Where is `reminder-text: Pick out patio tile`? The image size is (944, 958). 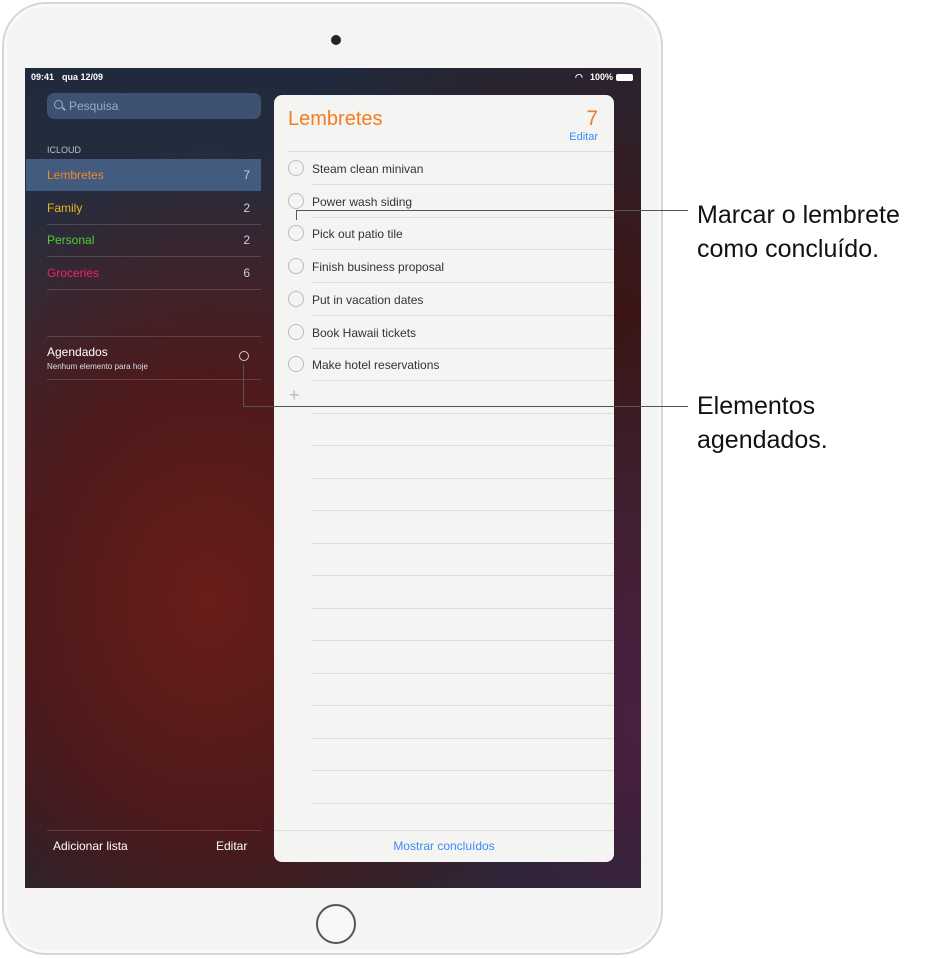
reminder-text: Pick out patio tile is located at coordinates (357, 234).